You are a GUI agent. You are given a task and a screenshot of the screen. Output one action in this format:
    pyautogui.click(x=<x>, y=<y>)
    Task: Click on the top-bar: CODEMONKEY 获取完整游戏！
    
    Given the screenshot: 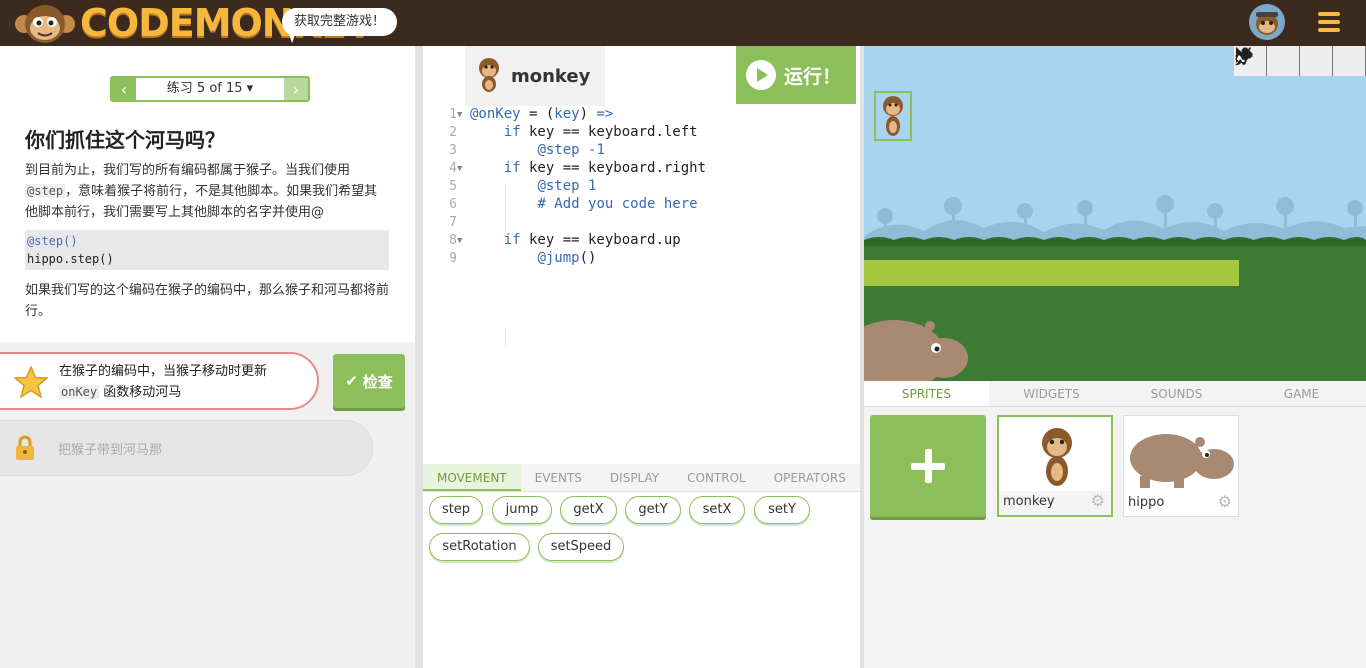 What is the action you would take?
    pyautogui.click(x=683, y=23)
    